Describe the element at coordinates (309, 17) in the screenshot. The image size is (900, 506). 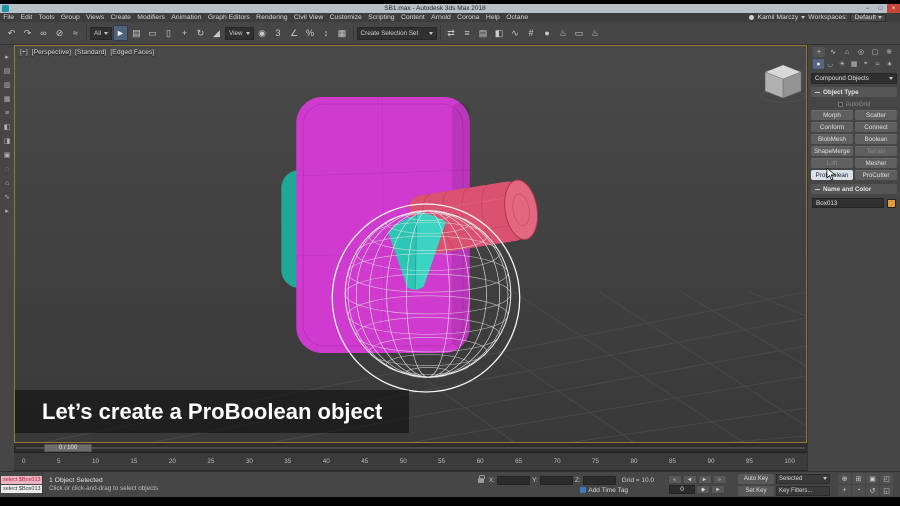
I see `menu-item: Civil View` at that location.